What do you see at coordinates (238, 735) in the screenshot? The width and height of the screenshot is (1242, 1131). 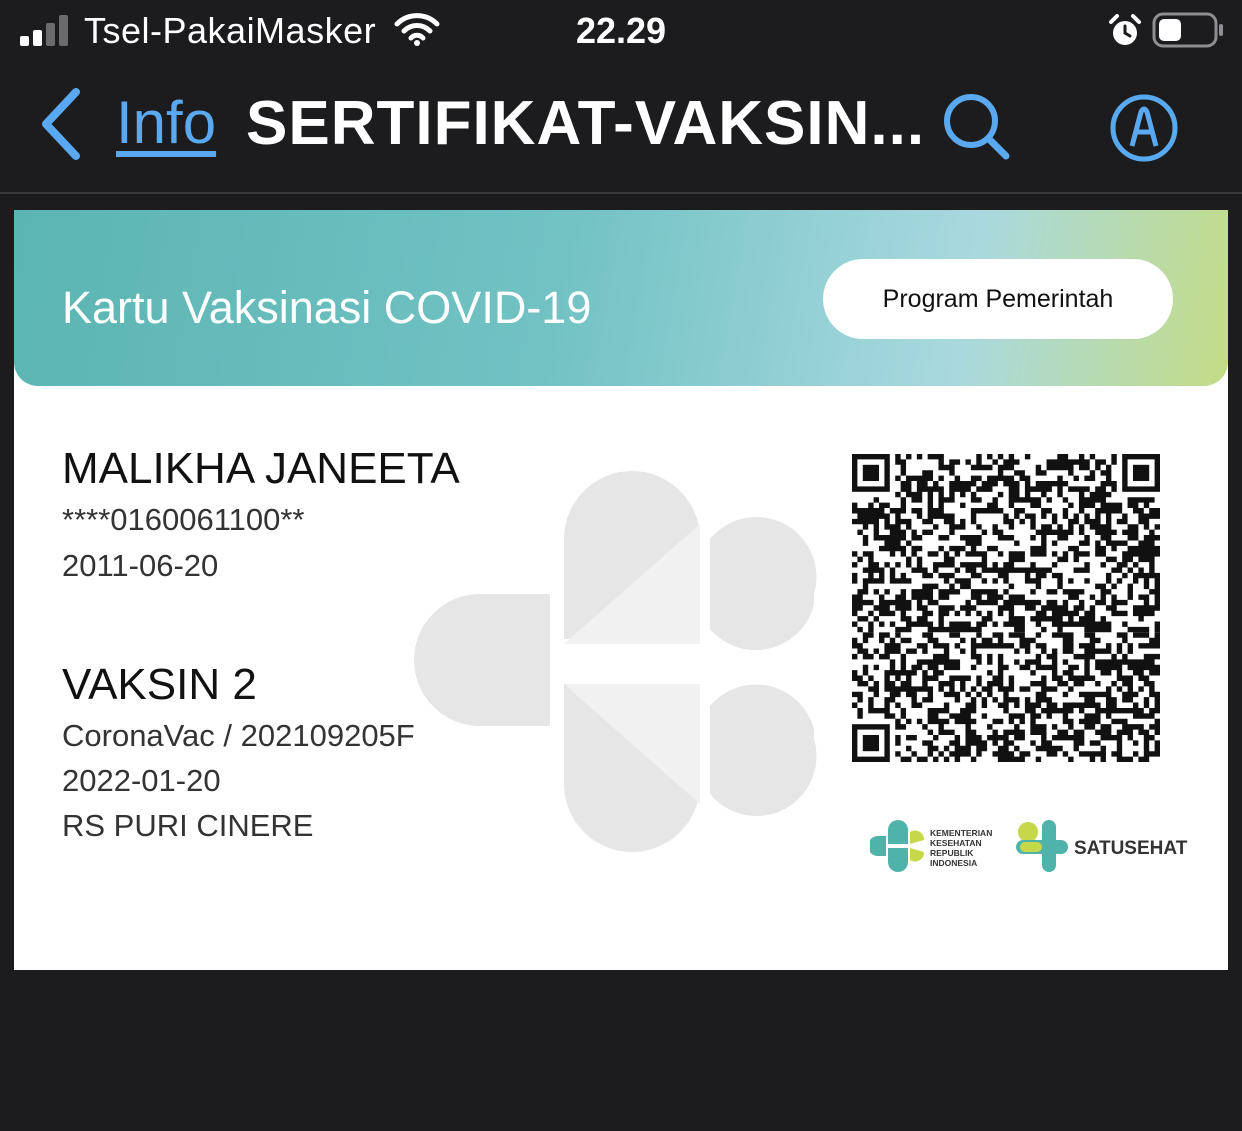 I see `vaccine-batch: CoronaVac / 202109205F` at bounding box center [238, 735].